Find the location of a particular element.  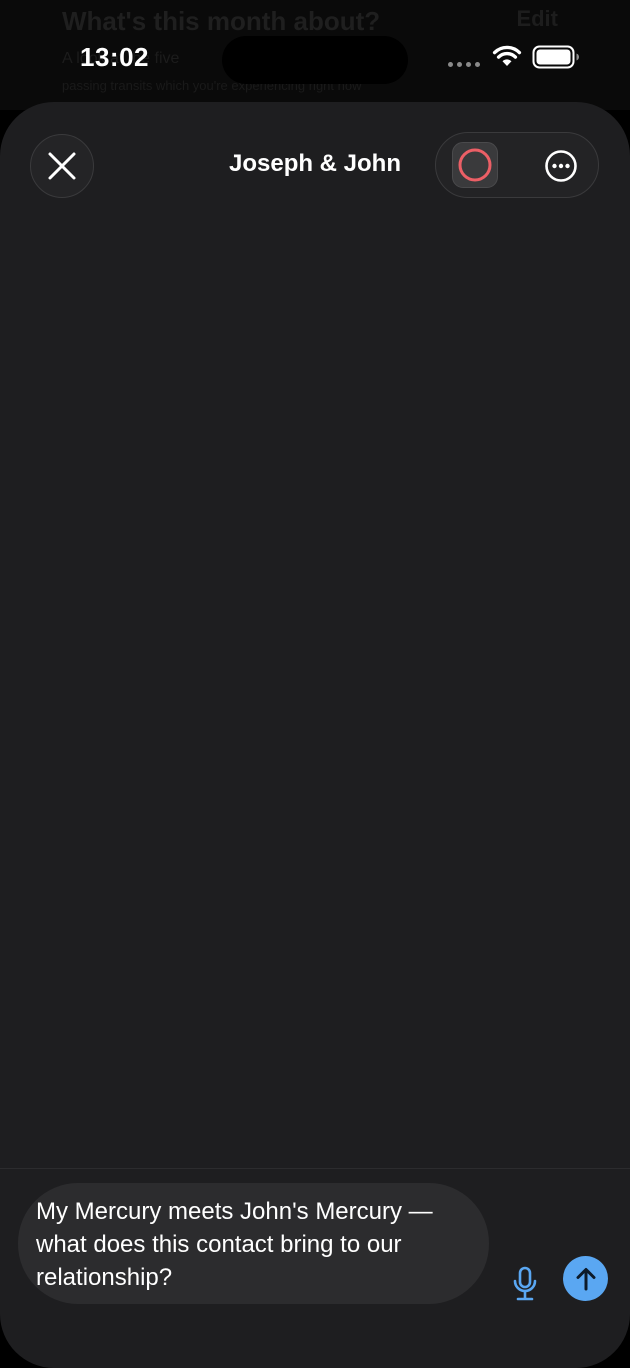

arrow-up-icon is located at coordinates (585, 1278).